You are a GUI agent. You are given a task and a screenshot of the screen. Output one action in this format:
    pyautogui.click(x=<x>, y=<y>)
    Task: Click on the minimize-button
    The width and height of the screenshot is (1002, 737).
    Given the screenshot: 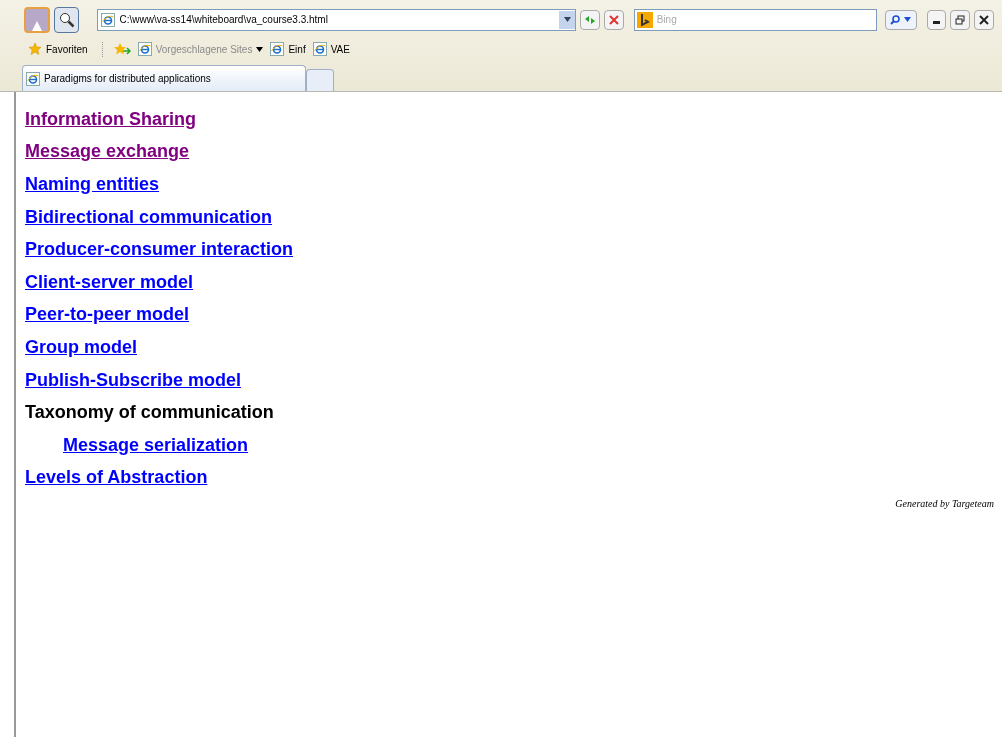 What is the action you would take?
    pyautogui.click(x=936, y=19)
    